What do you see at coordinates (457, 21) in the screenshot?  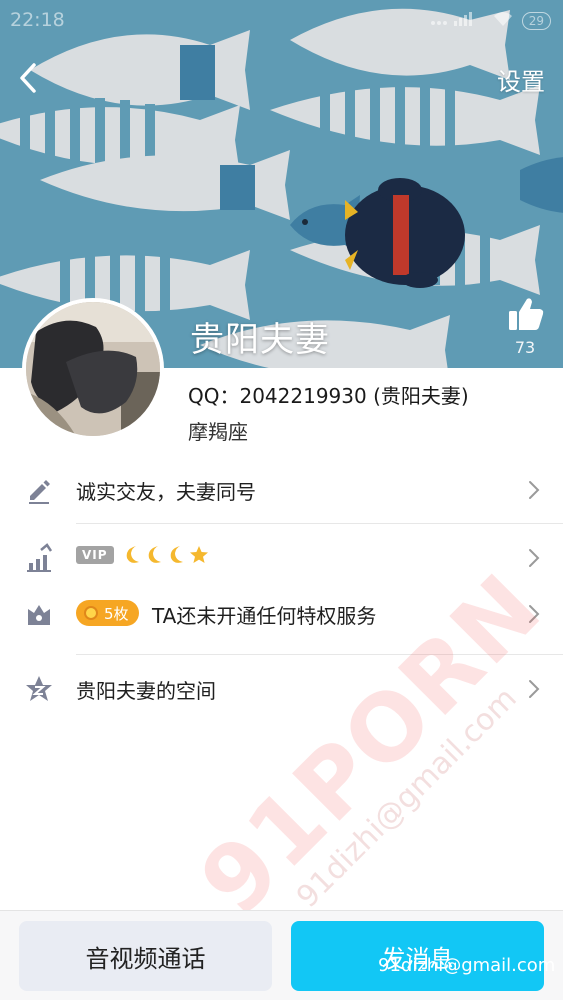 I see `signal-icon` at bounding box center [457, 21].